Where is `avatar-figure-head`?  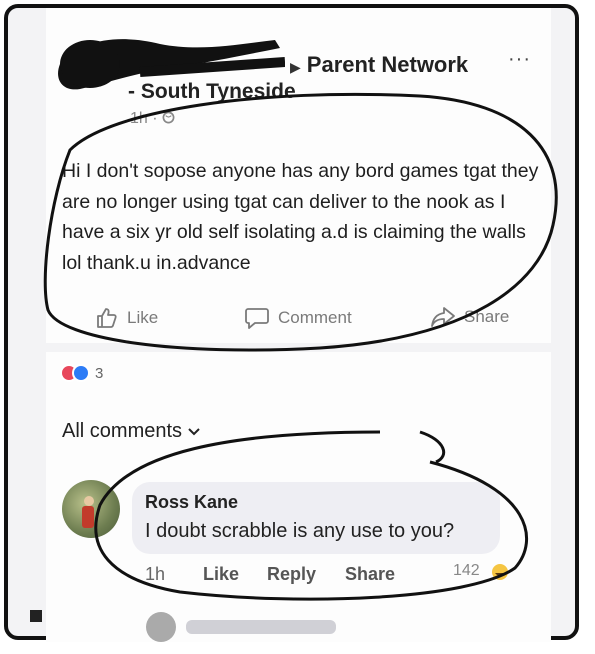
avatar-figure-head is located at coordinates (89, 501).